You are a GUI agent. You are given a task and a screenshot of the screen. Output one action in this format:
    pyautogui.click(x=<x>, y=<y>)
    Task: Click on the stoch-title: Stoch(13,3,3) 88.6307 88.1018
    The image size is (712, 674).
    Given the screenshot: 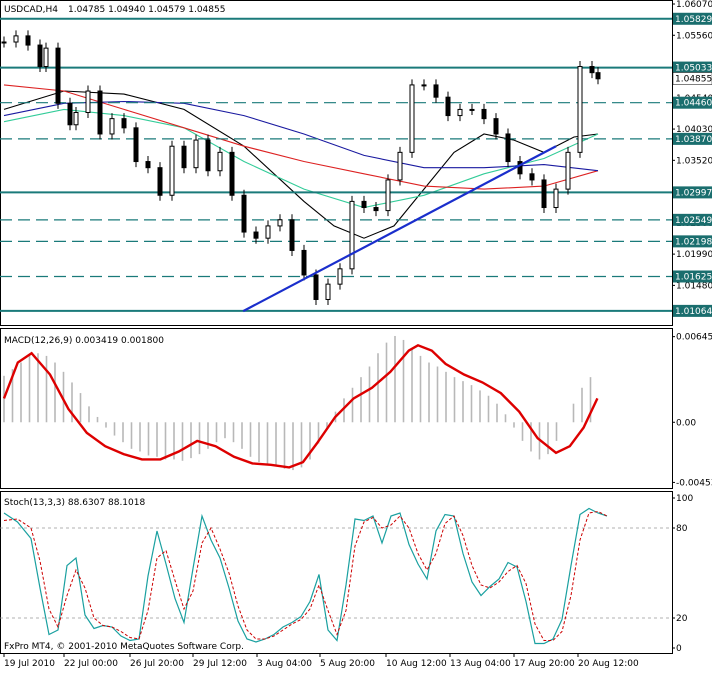 What is the action you would take?
    pyautogui.click(x=74, y=503)
    